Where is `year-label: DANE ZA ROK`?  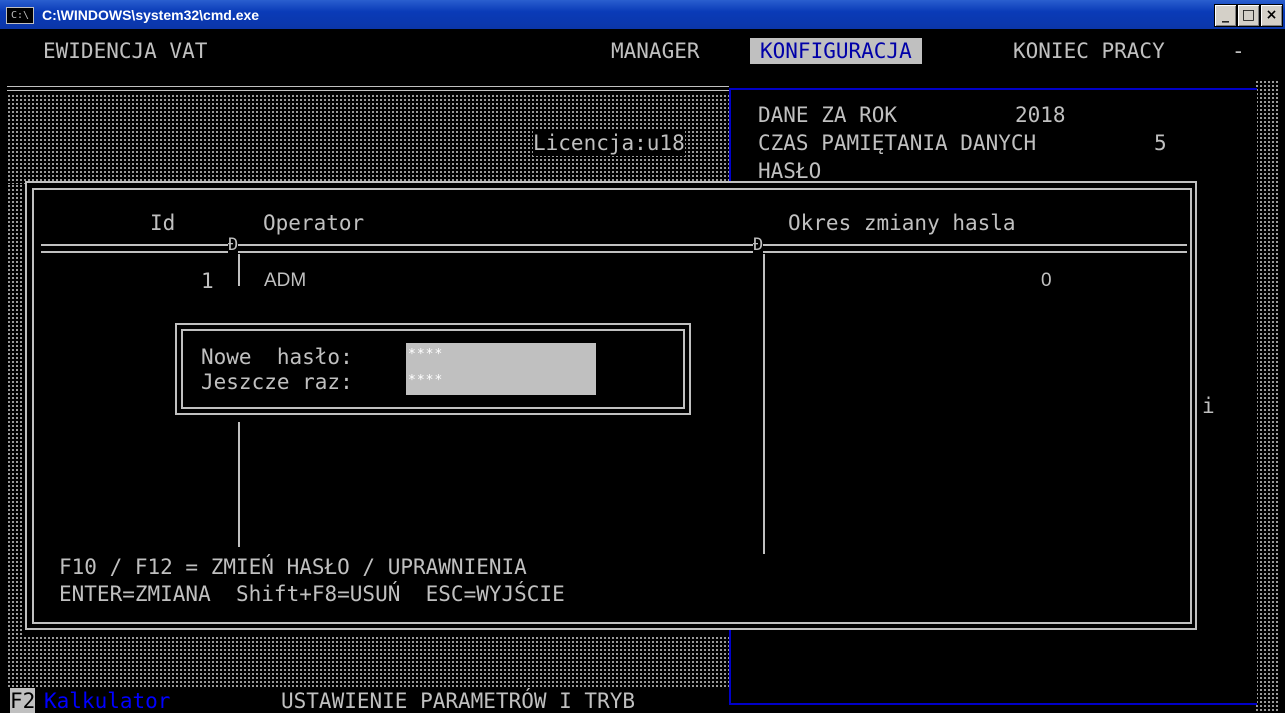
year-label: DANE ZA ROK is located at coordinates (828, 115).